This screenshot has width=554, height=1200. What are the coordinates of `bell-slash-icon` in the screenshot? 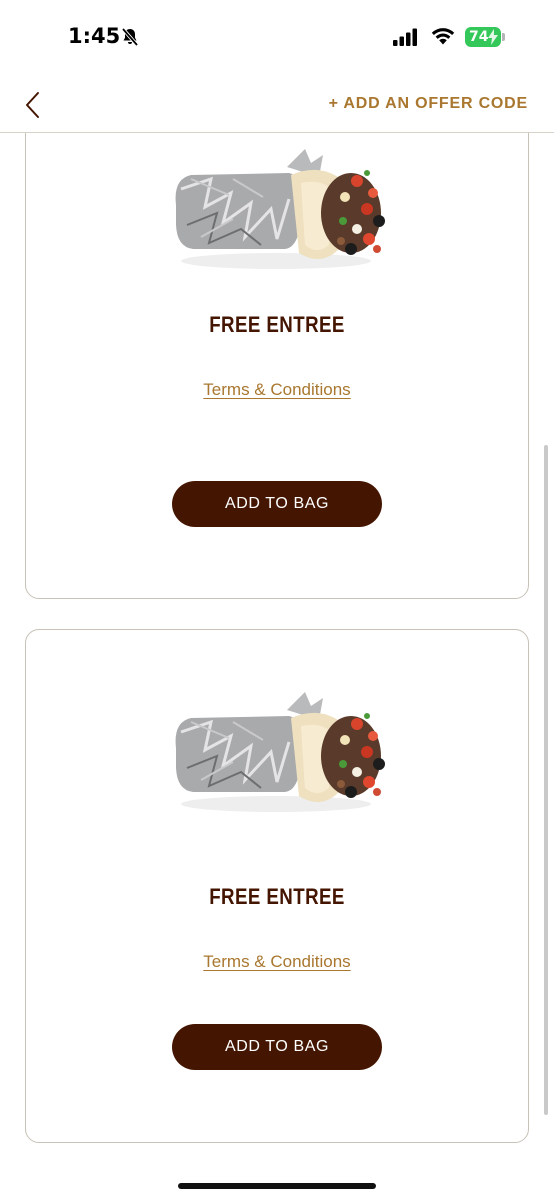 It's located at (130, 37).